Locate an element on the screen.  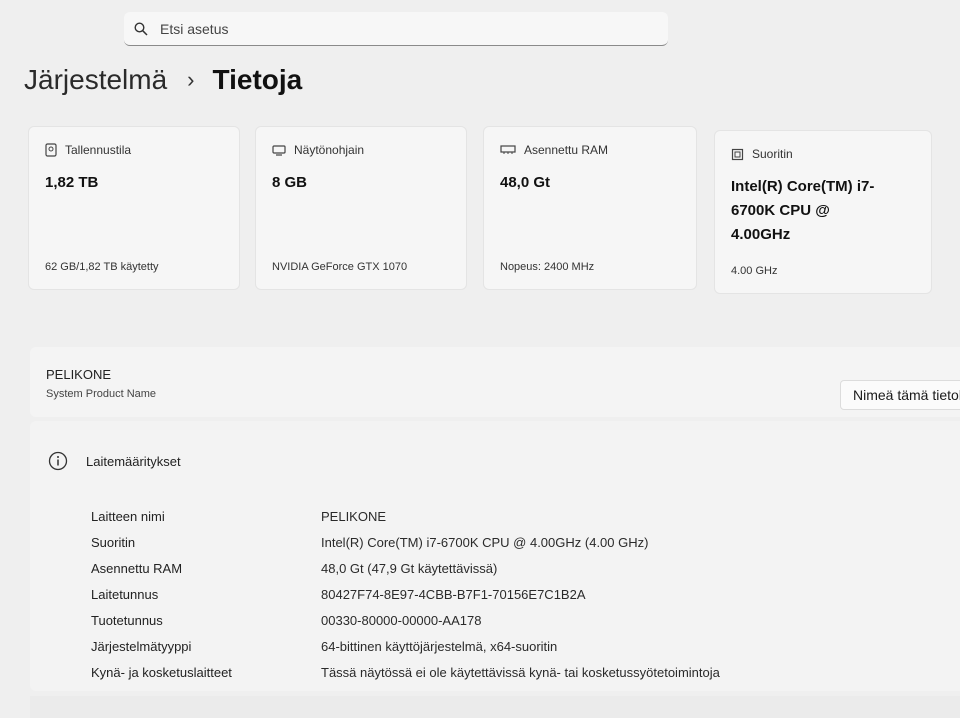
search-box is located at coordinates (396, 29).